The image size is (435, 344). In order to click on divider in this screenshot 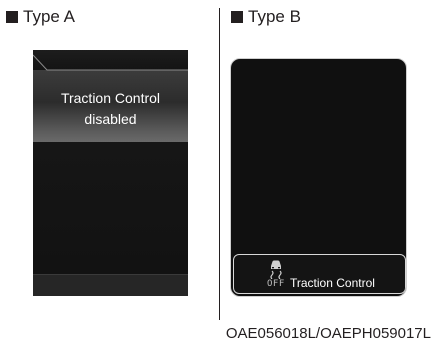, I will do `click(219, 164)`.